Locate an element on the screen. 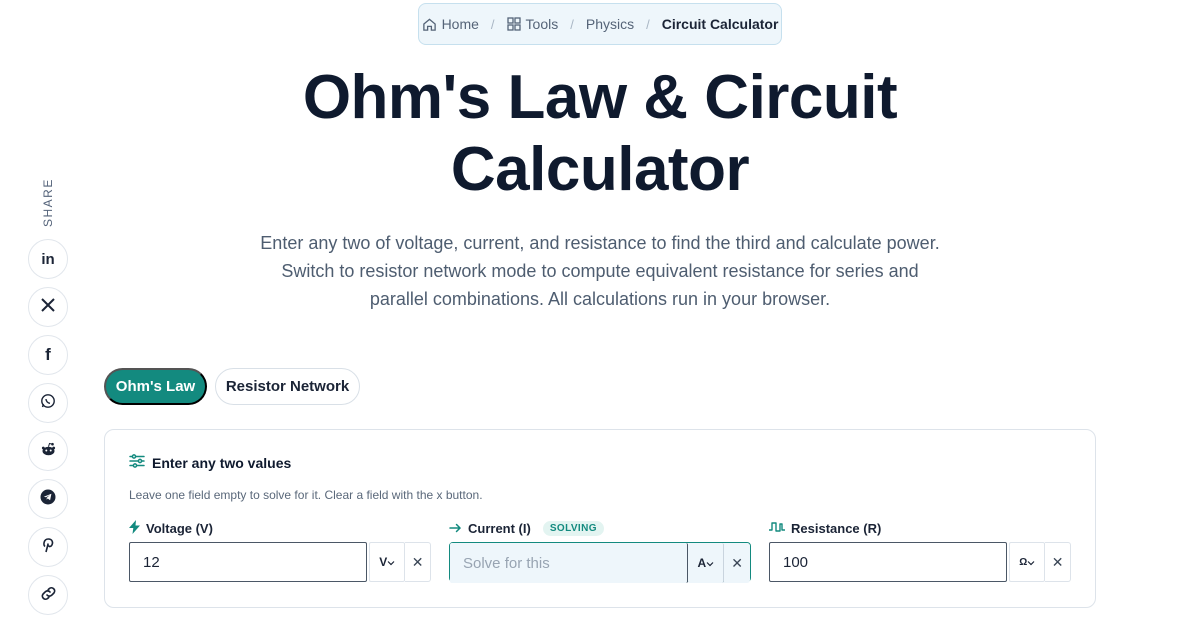  voltage-label-text: Voltage (V) is located at coordinates (179, 528).